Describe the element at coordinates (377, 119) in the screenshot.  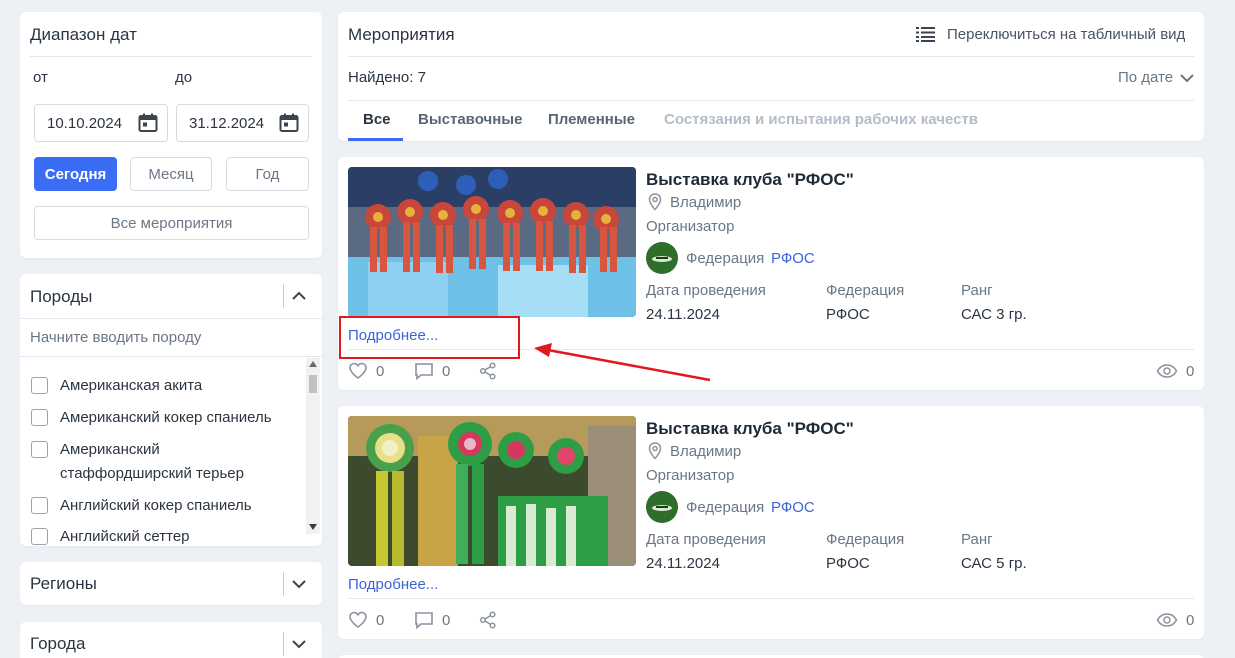
I see `tab-all: Все` at that location.